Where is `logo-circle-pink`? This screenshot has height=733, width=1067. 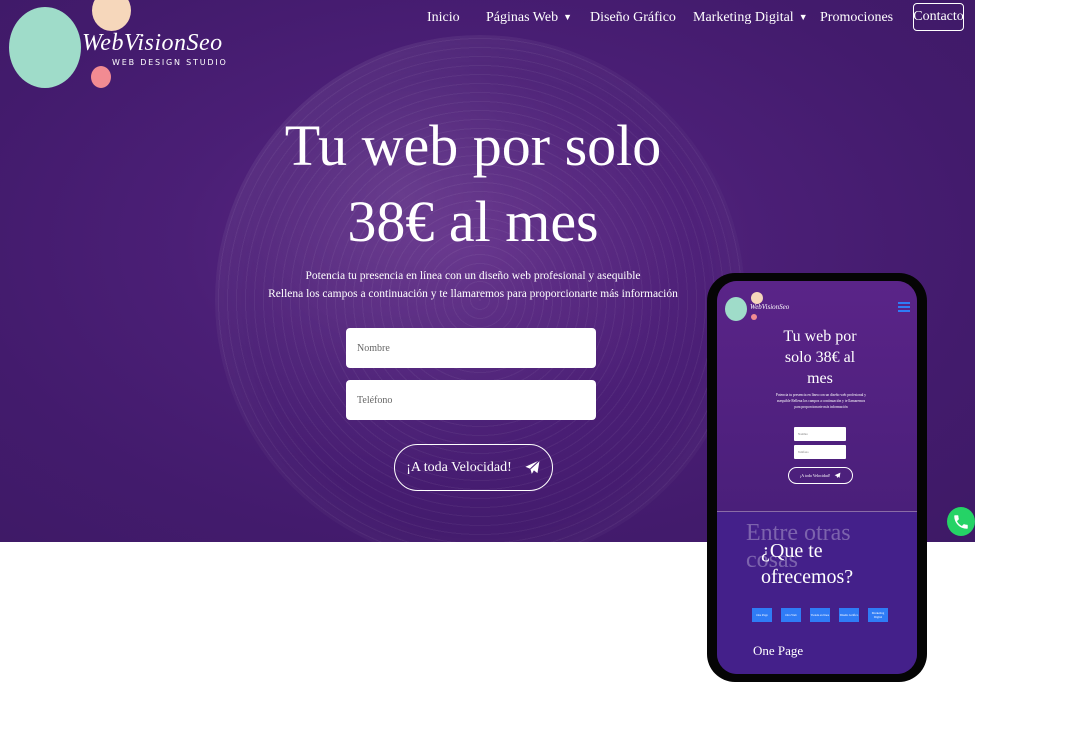
logo-circle-pink is located at coordinates (101, 77).